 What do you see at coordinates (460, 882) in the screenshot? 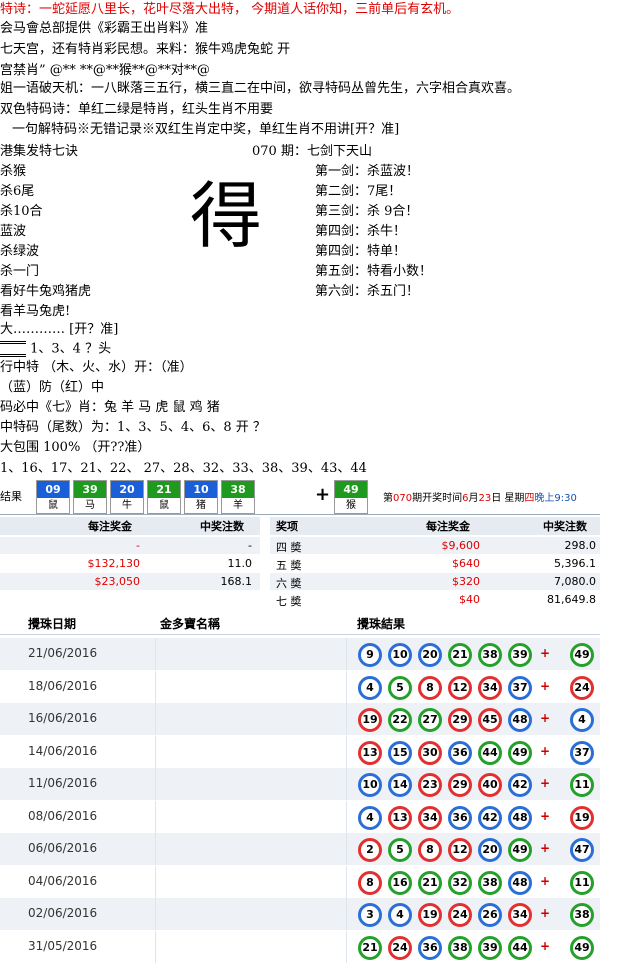
I see `history-ball: 32` at bounding box center [460, 882].